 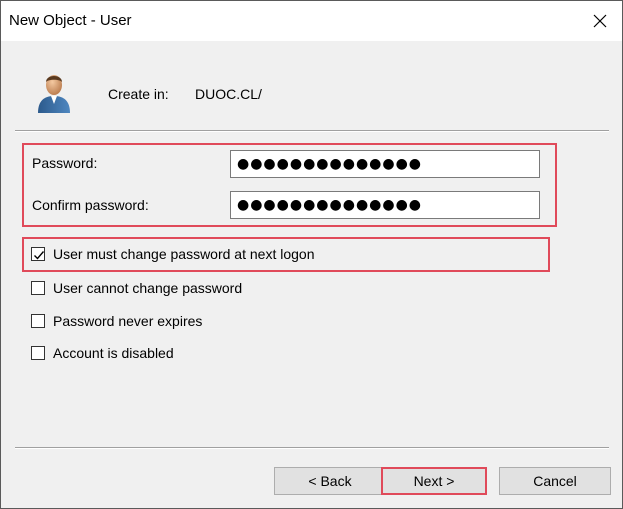 I want to click on title-bar: New Object - User, so click(x=311, y=21).